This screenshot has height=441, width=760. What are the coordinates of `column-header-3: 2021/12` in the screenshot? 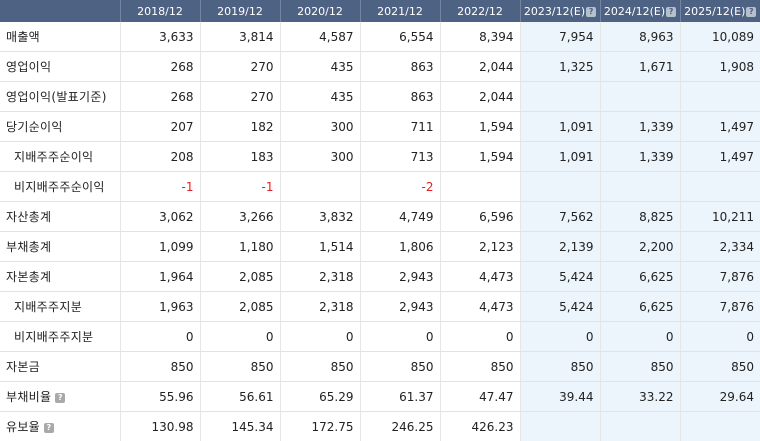 It's located at (399, 11).